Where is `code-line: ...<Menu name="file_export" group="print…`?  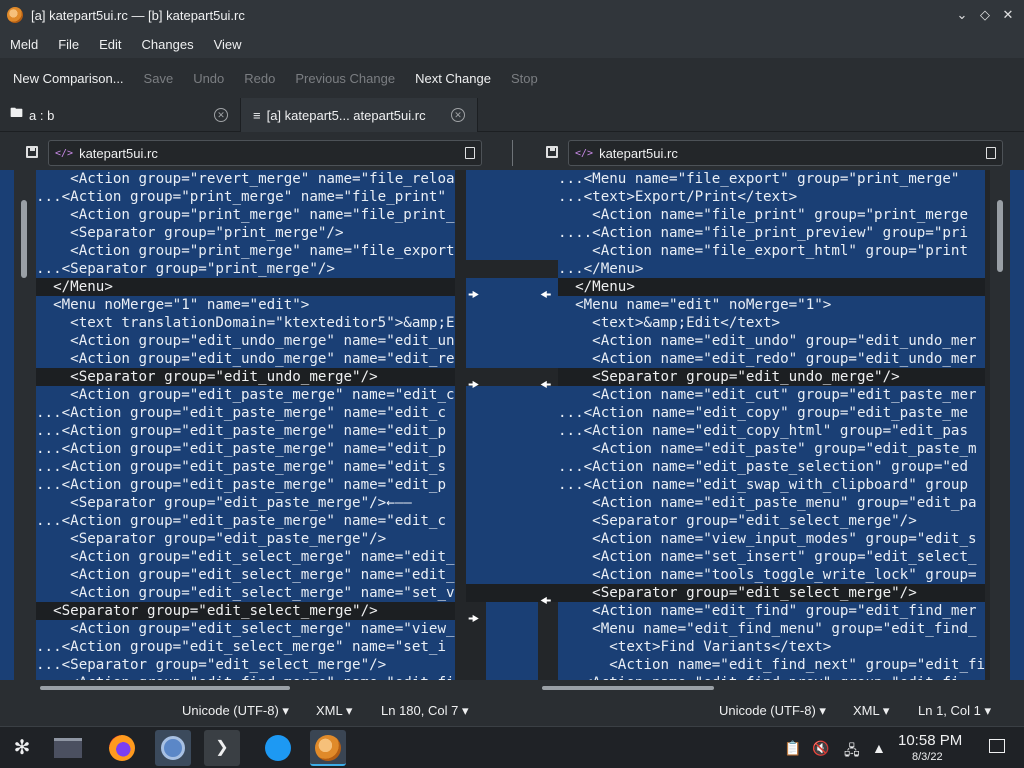 code-line: ...<Menu name="file_export" group="print… is located at coordinates (772, 179).